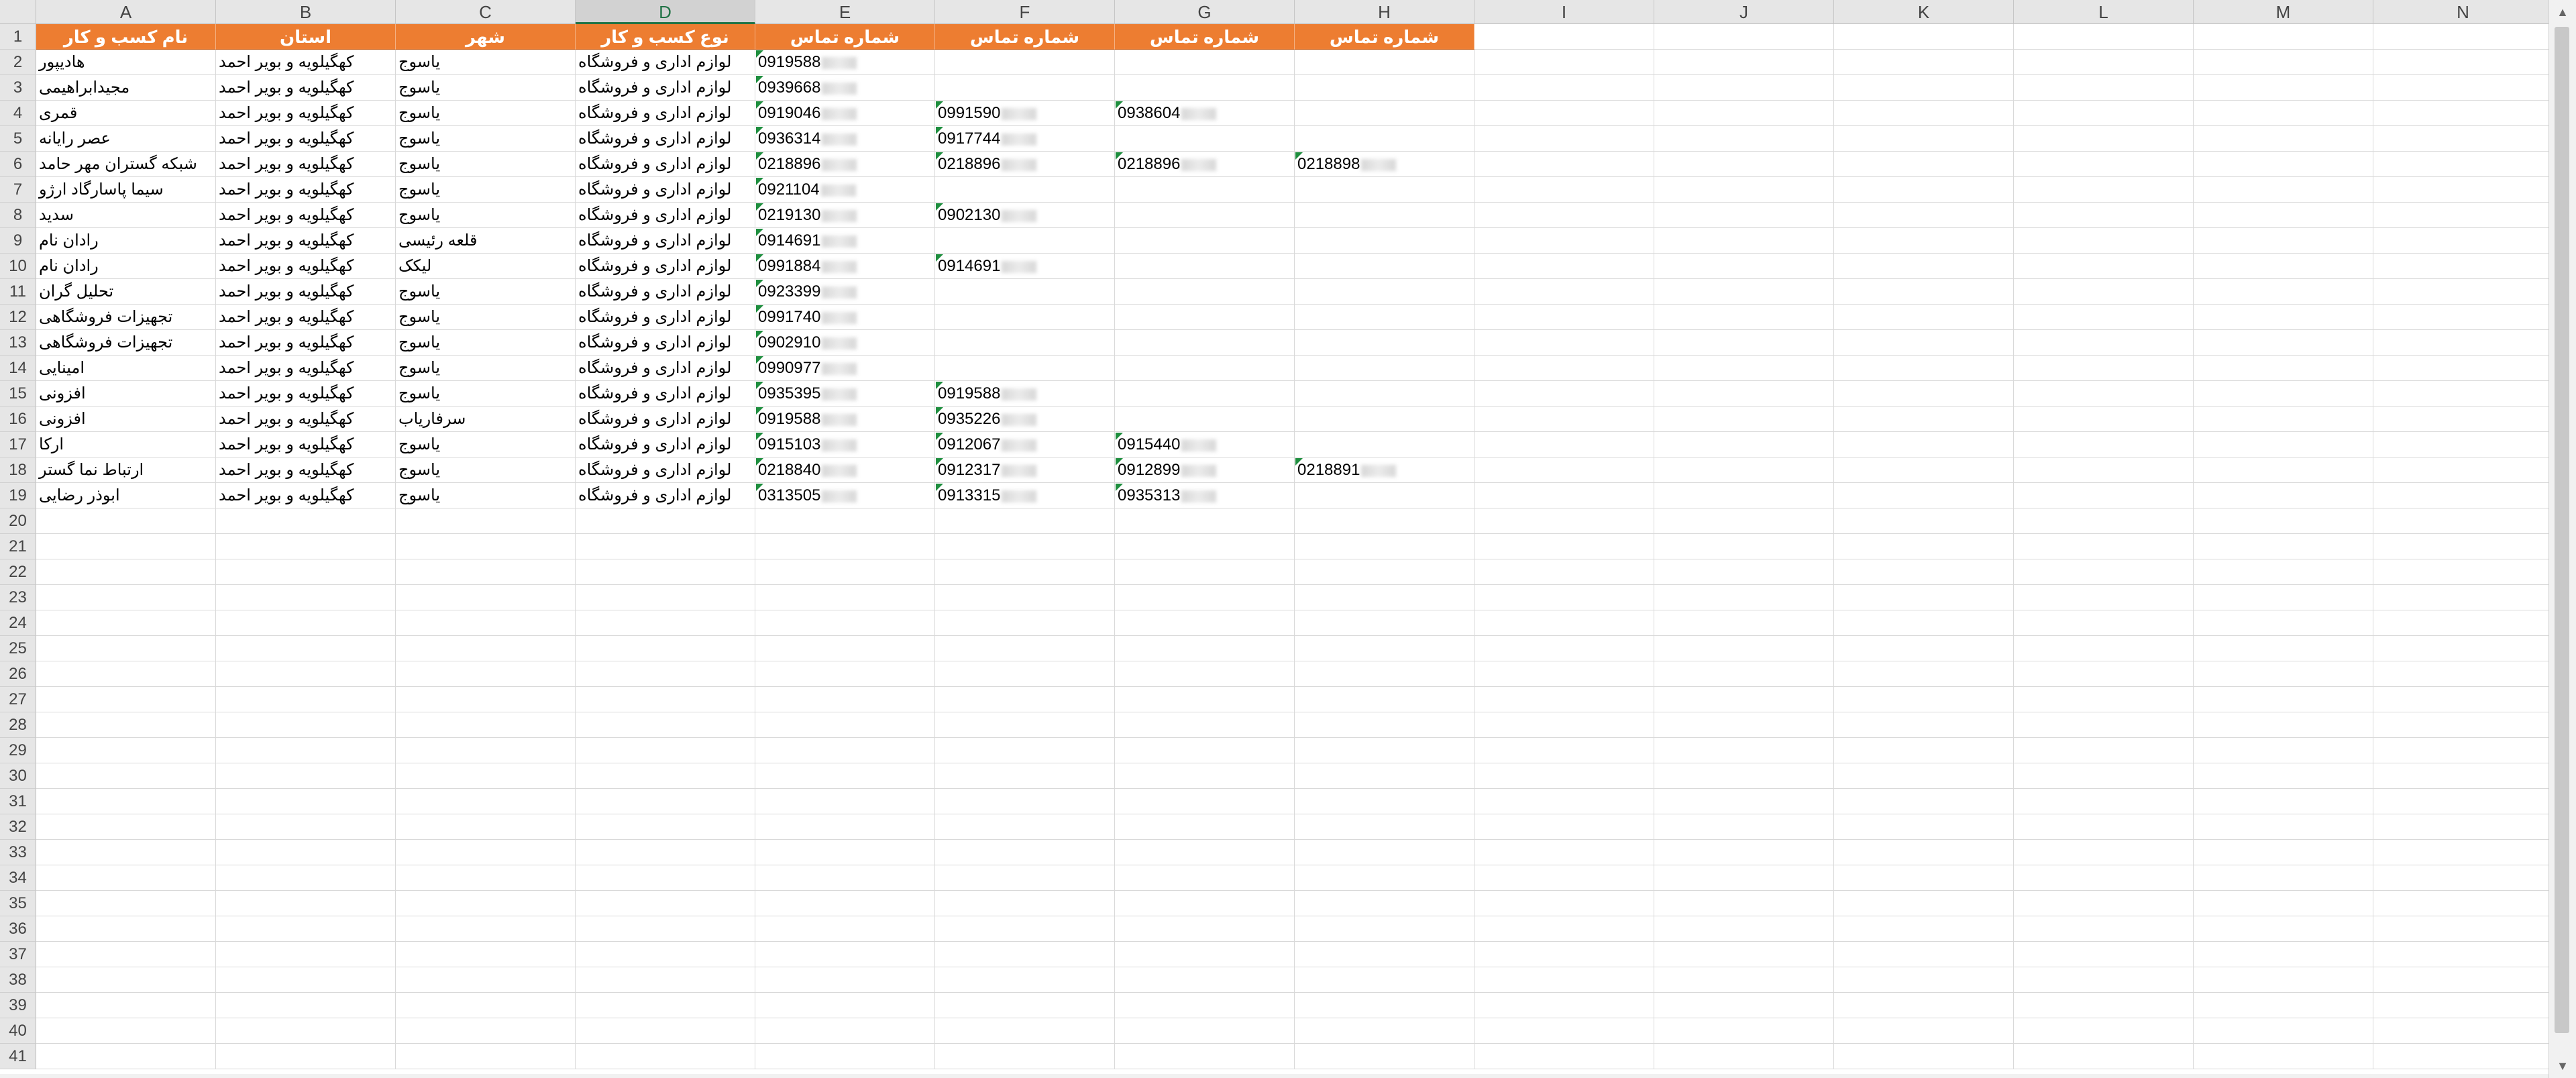 The image size is (2576, 1078). I want to click on row-header-7: 7, so click(18, 190).